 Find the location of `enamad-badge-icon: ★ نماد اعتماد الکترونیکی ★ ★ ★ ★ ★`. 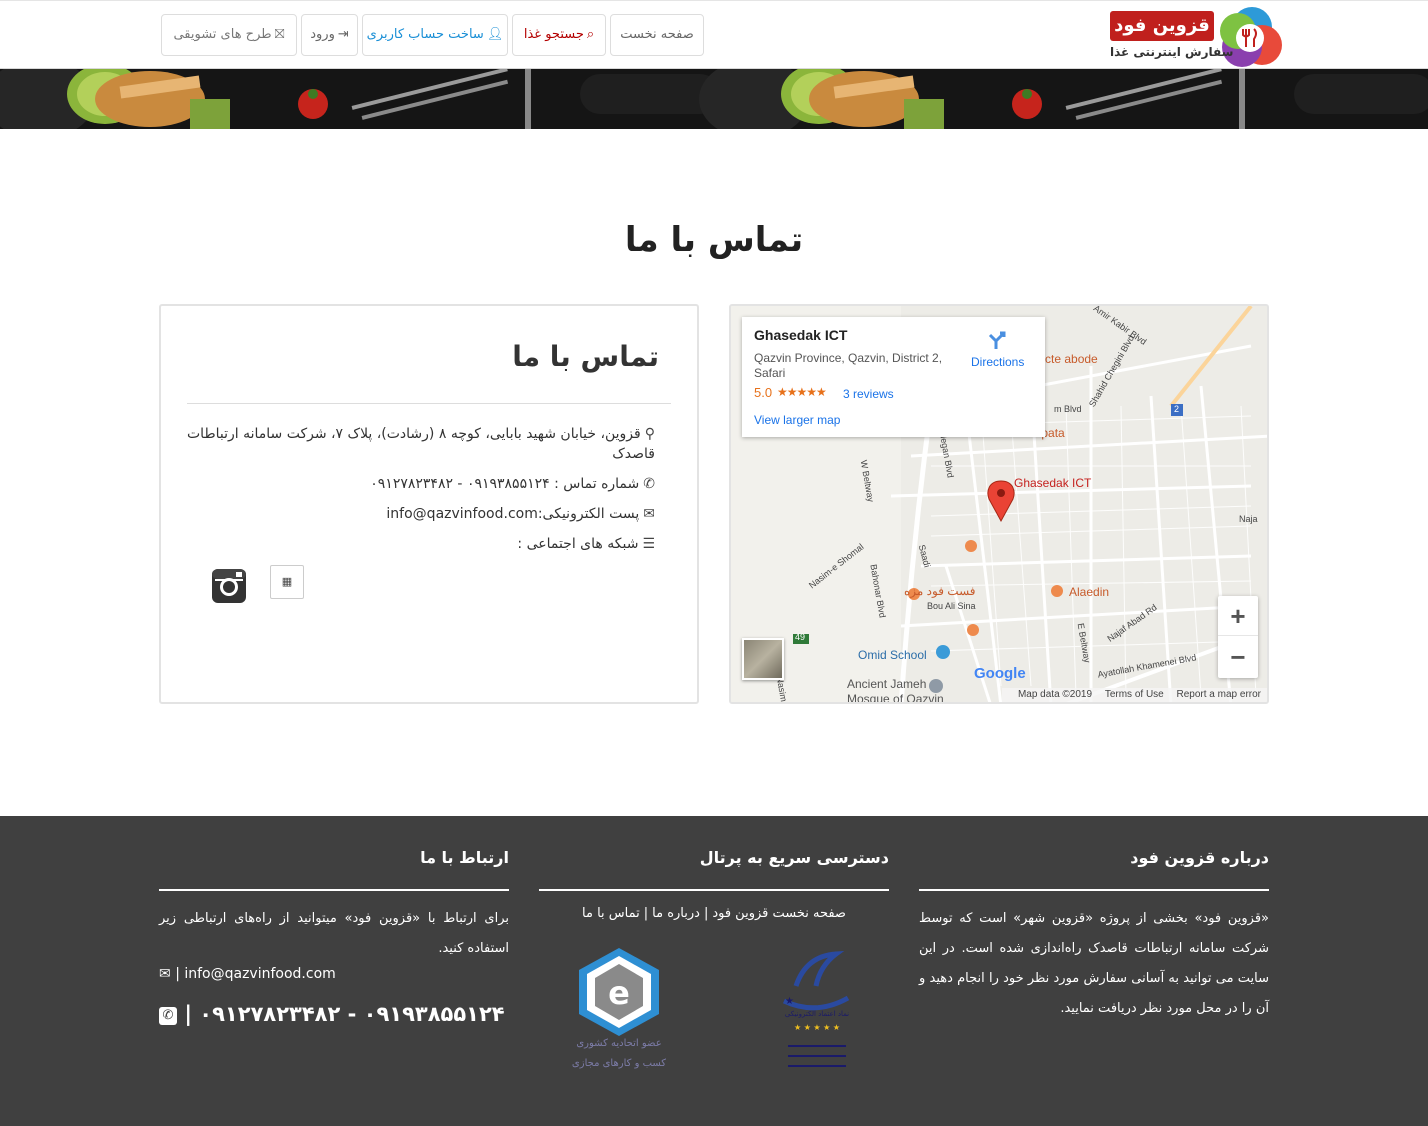

enamad-badge-icon: ★ نماد اعتماد الکترونیکی ★ ★ ★ ★ ★ is located at coordinates (817, 1014).